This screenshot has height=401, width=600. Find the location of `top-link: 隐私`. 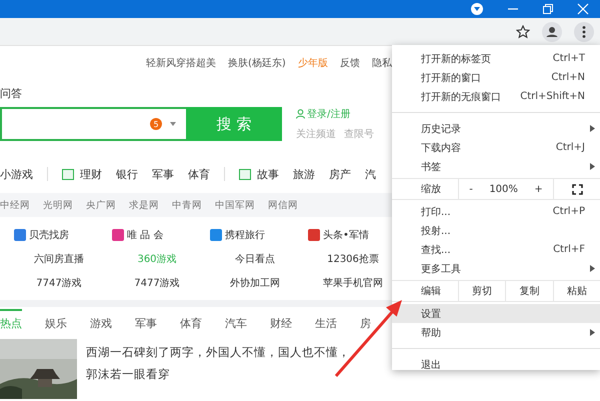

top-link: 隐私 is located at coordinates (382, 64).